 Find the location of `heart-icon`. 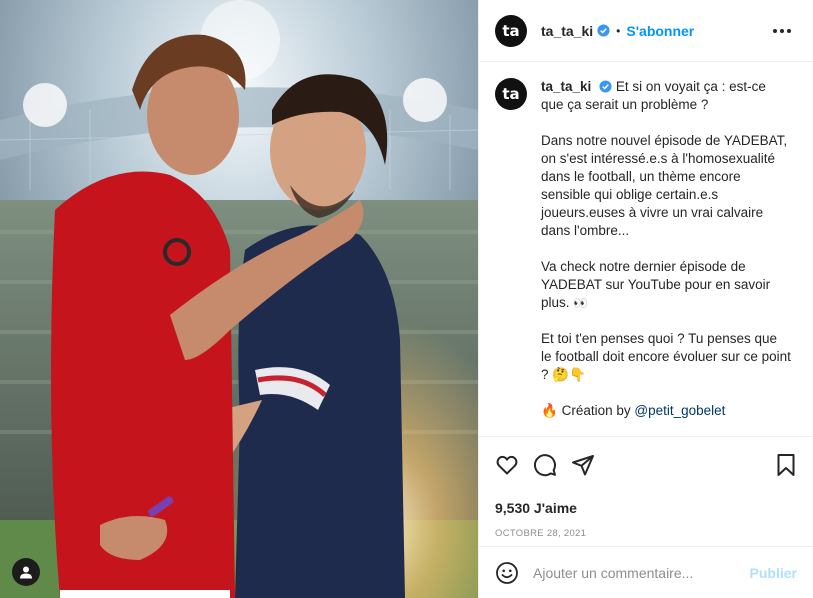

heart-icon is located at coordinates (507, 465).